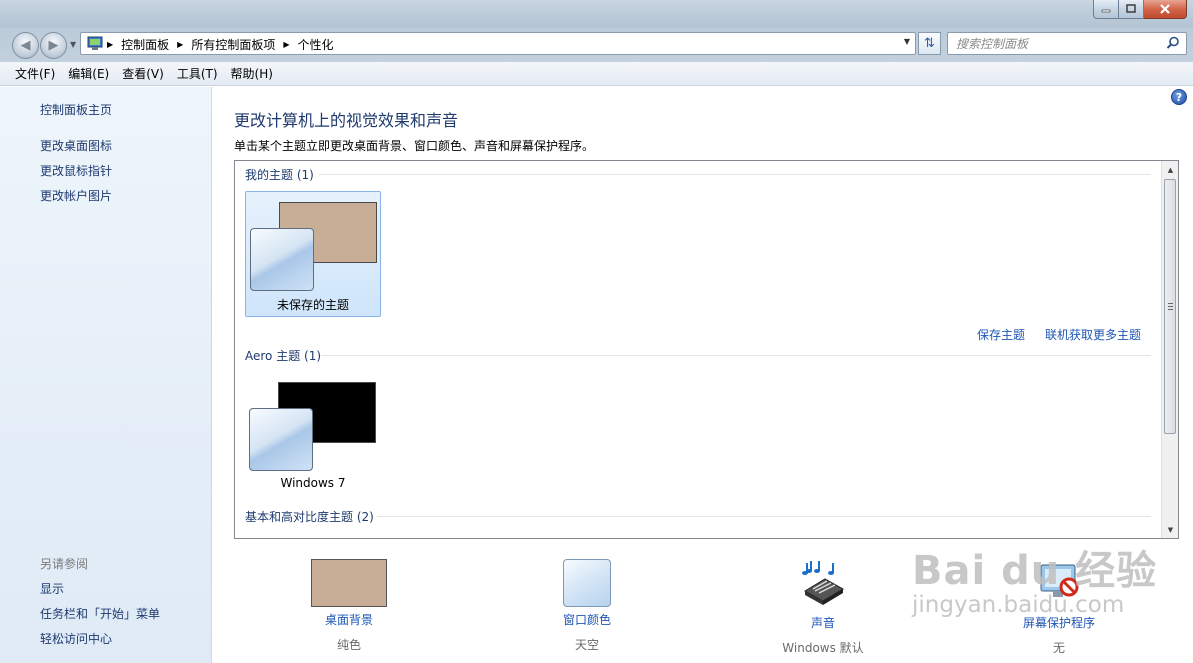 The image size is (1193, 663). What do you see at coordinates (823, 648) in the screenshot?
I see `option-value: Windows 默认` at bounding box center [823, 648].